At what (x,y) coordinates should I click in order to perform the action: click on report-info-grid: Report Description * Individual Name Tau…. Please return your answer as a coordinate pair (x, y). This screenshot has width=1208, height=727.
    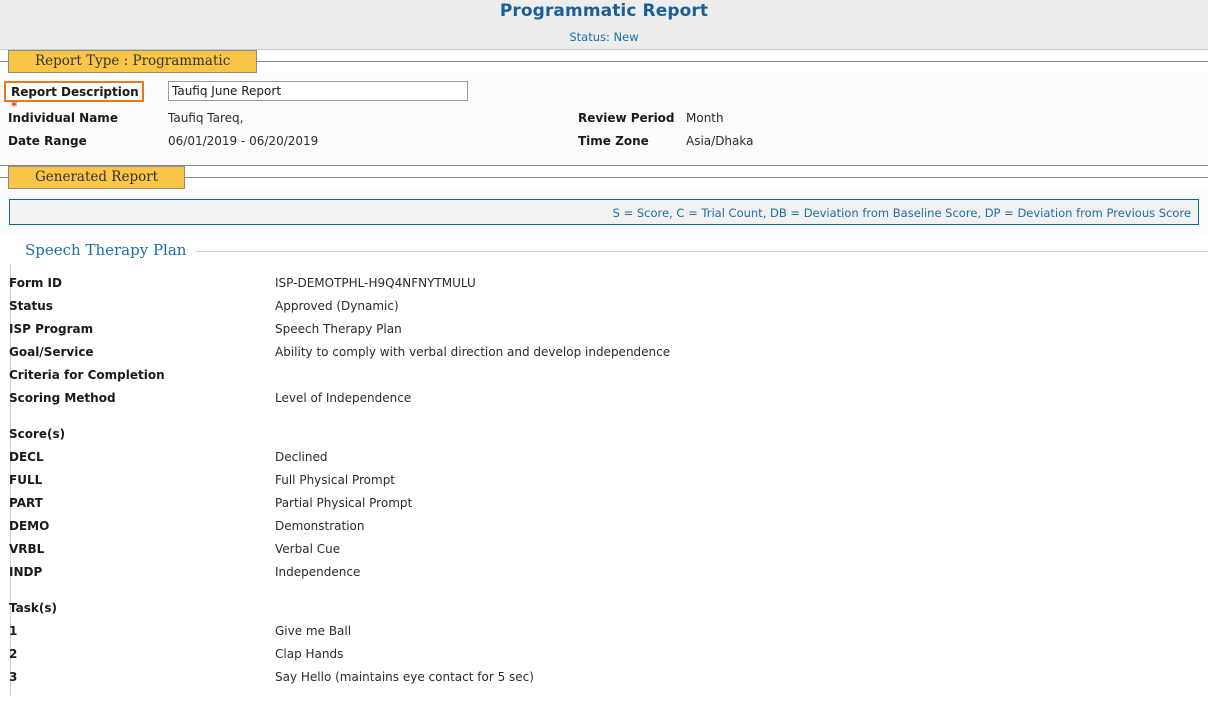
    Looking at the image, I should click on (604, 119).